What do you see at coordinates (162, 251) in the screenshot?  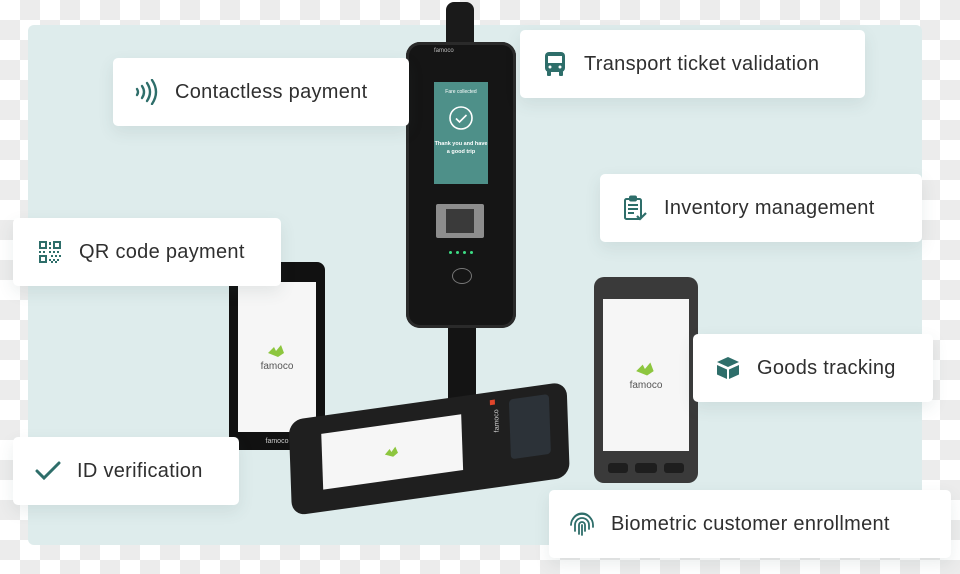 I see `feature-label: QR code payment` at bounding box center [162, 251].